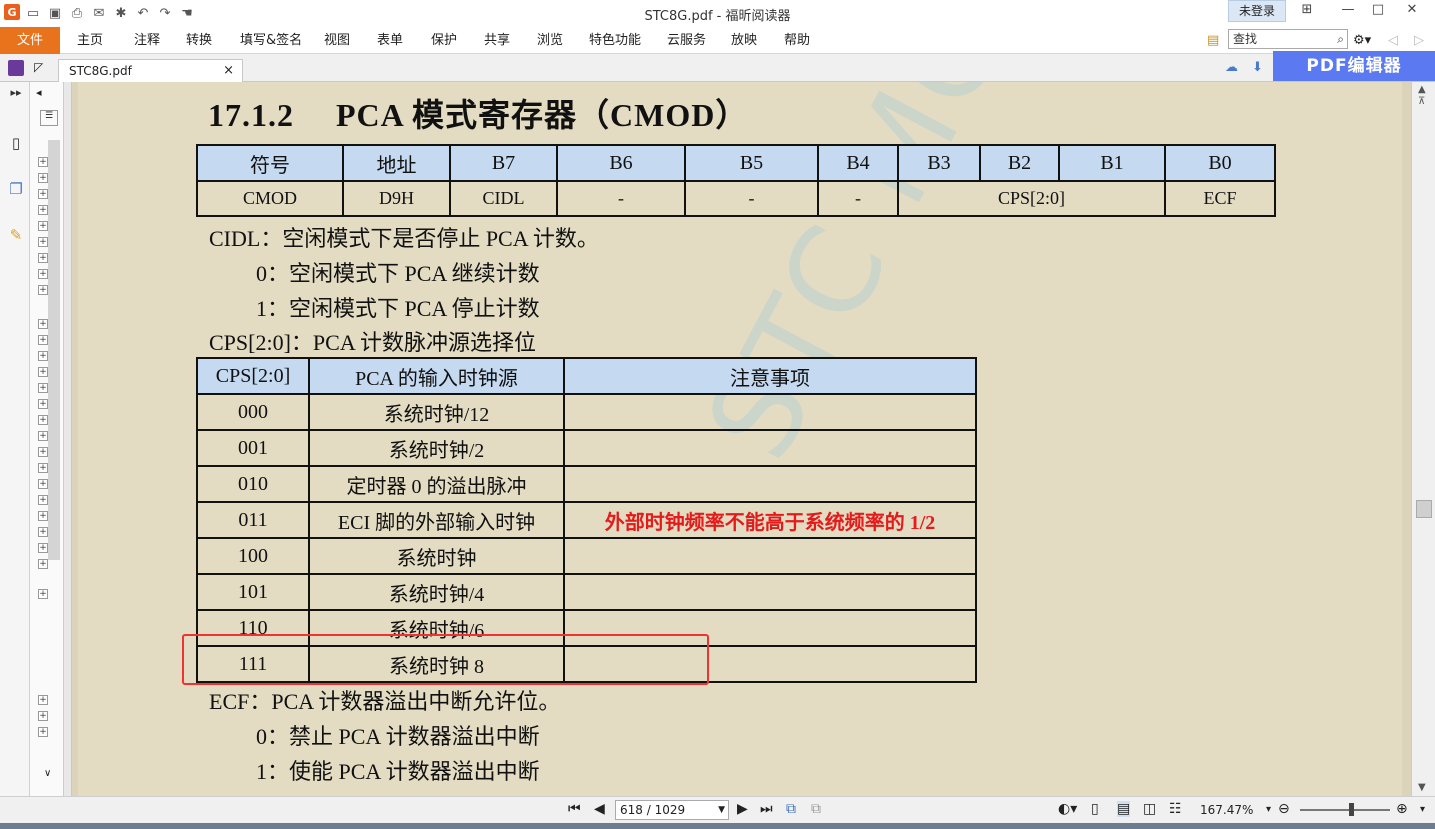  Describe the element at coordinates (90, 40) in the screenshot. I see `menu-home: 主页` at that location.